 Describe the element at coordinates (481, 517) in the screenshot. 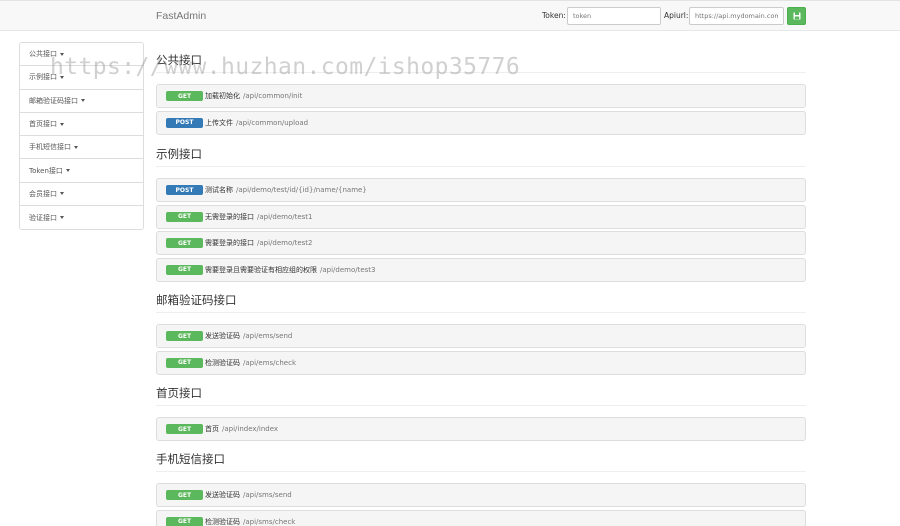

I see `api-endpoint-row: GET 检测验证码/api/sms/check` at that location.